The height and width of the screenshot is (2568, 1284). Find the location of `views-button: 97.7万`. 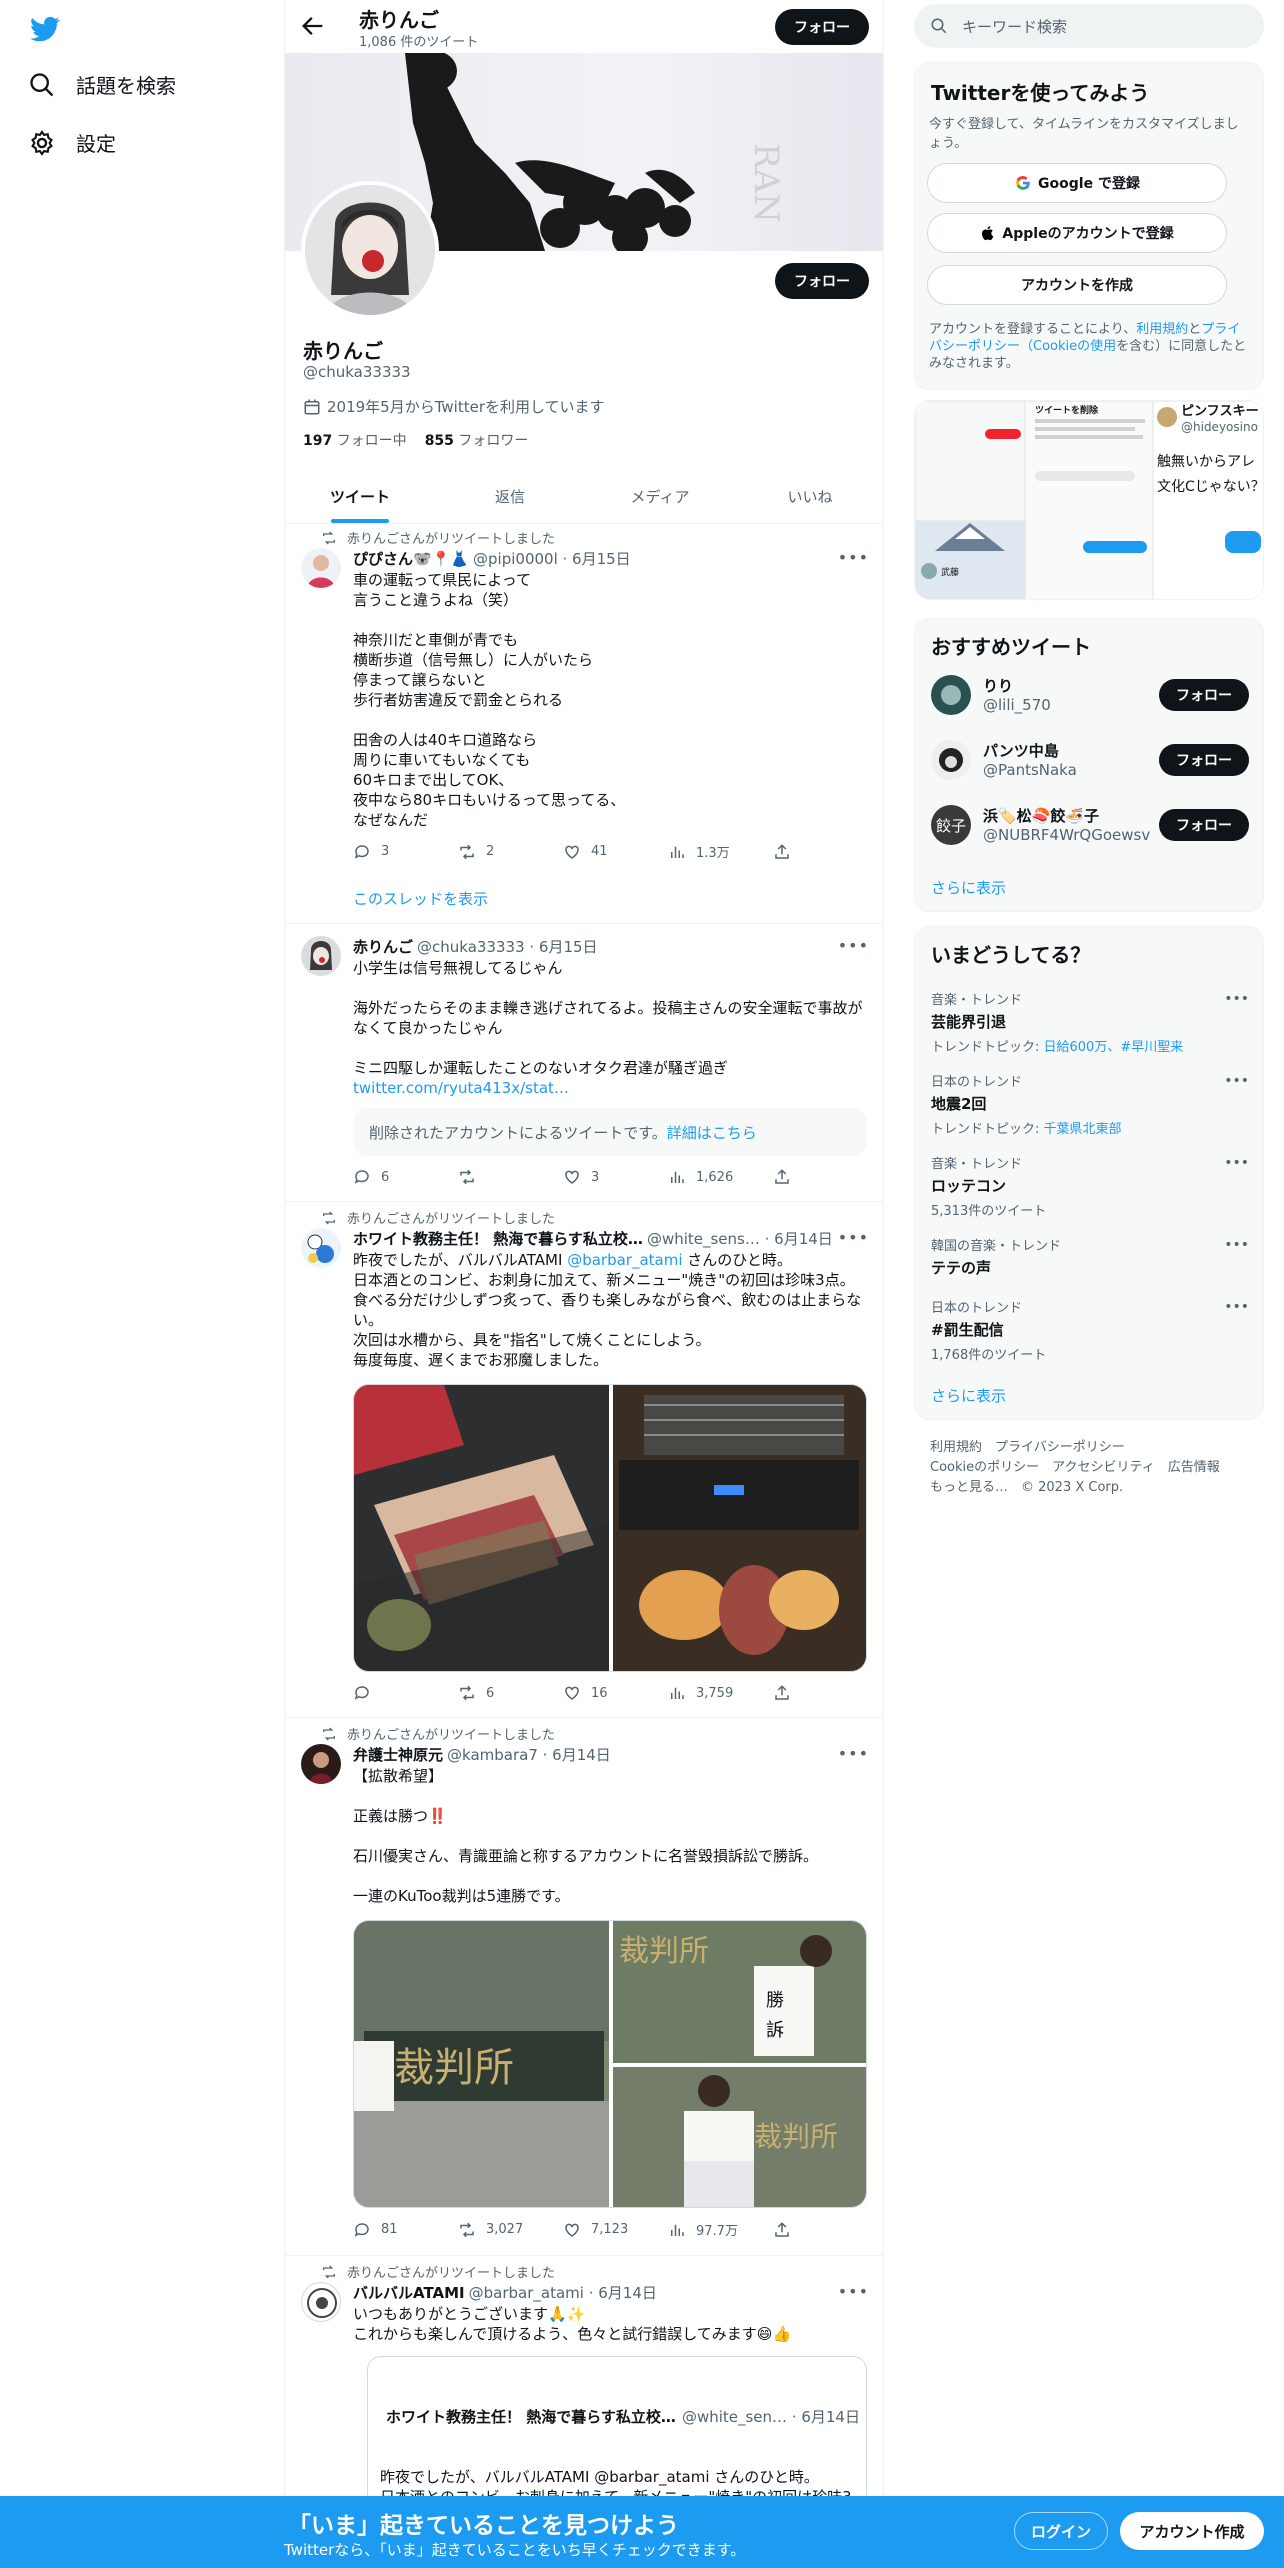

views-button: 97.7万 is located at coordinates (718, 2229).